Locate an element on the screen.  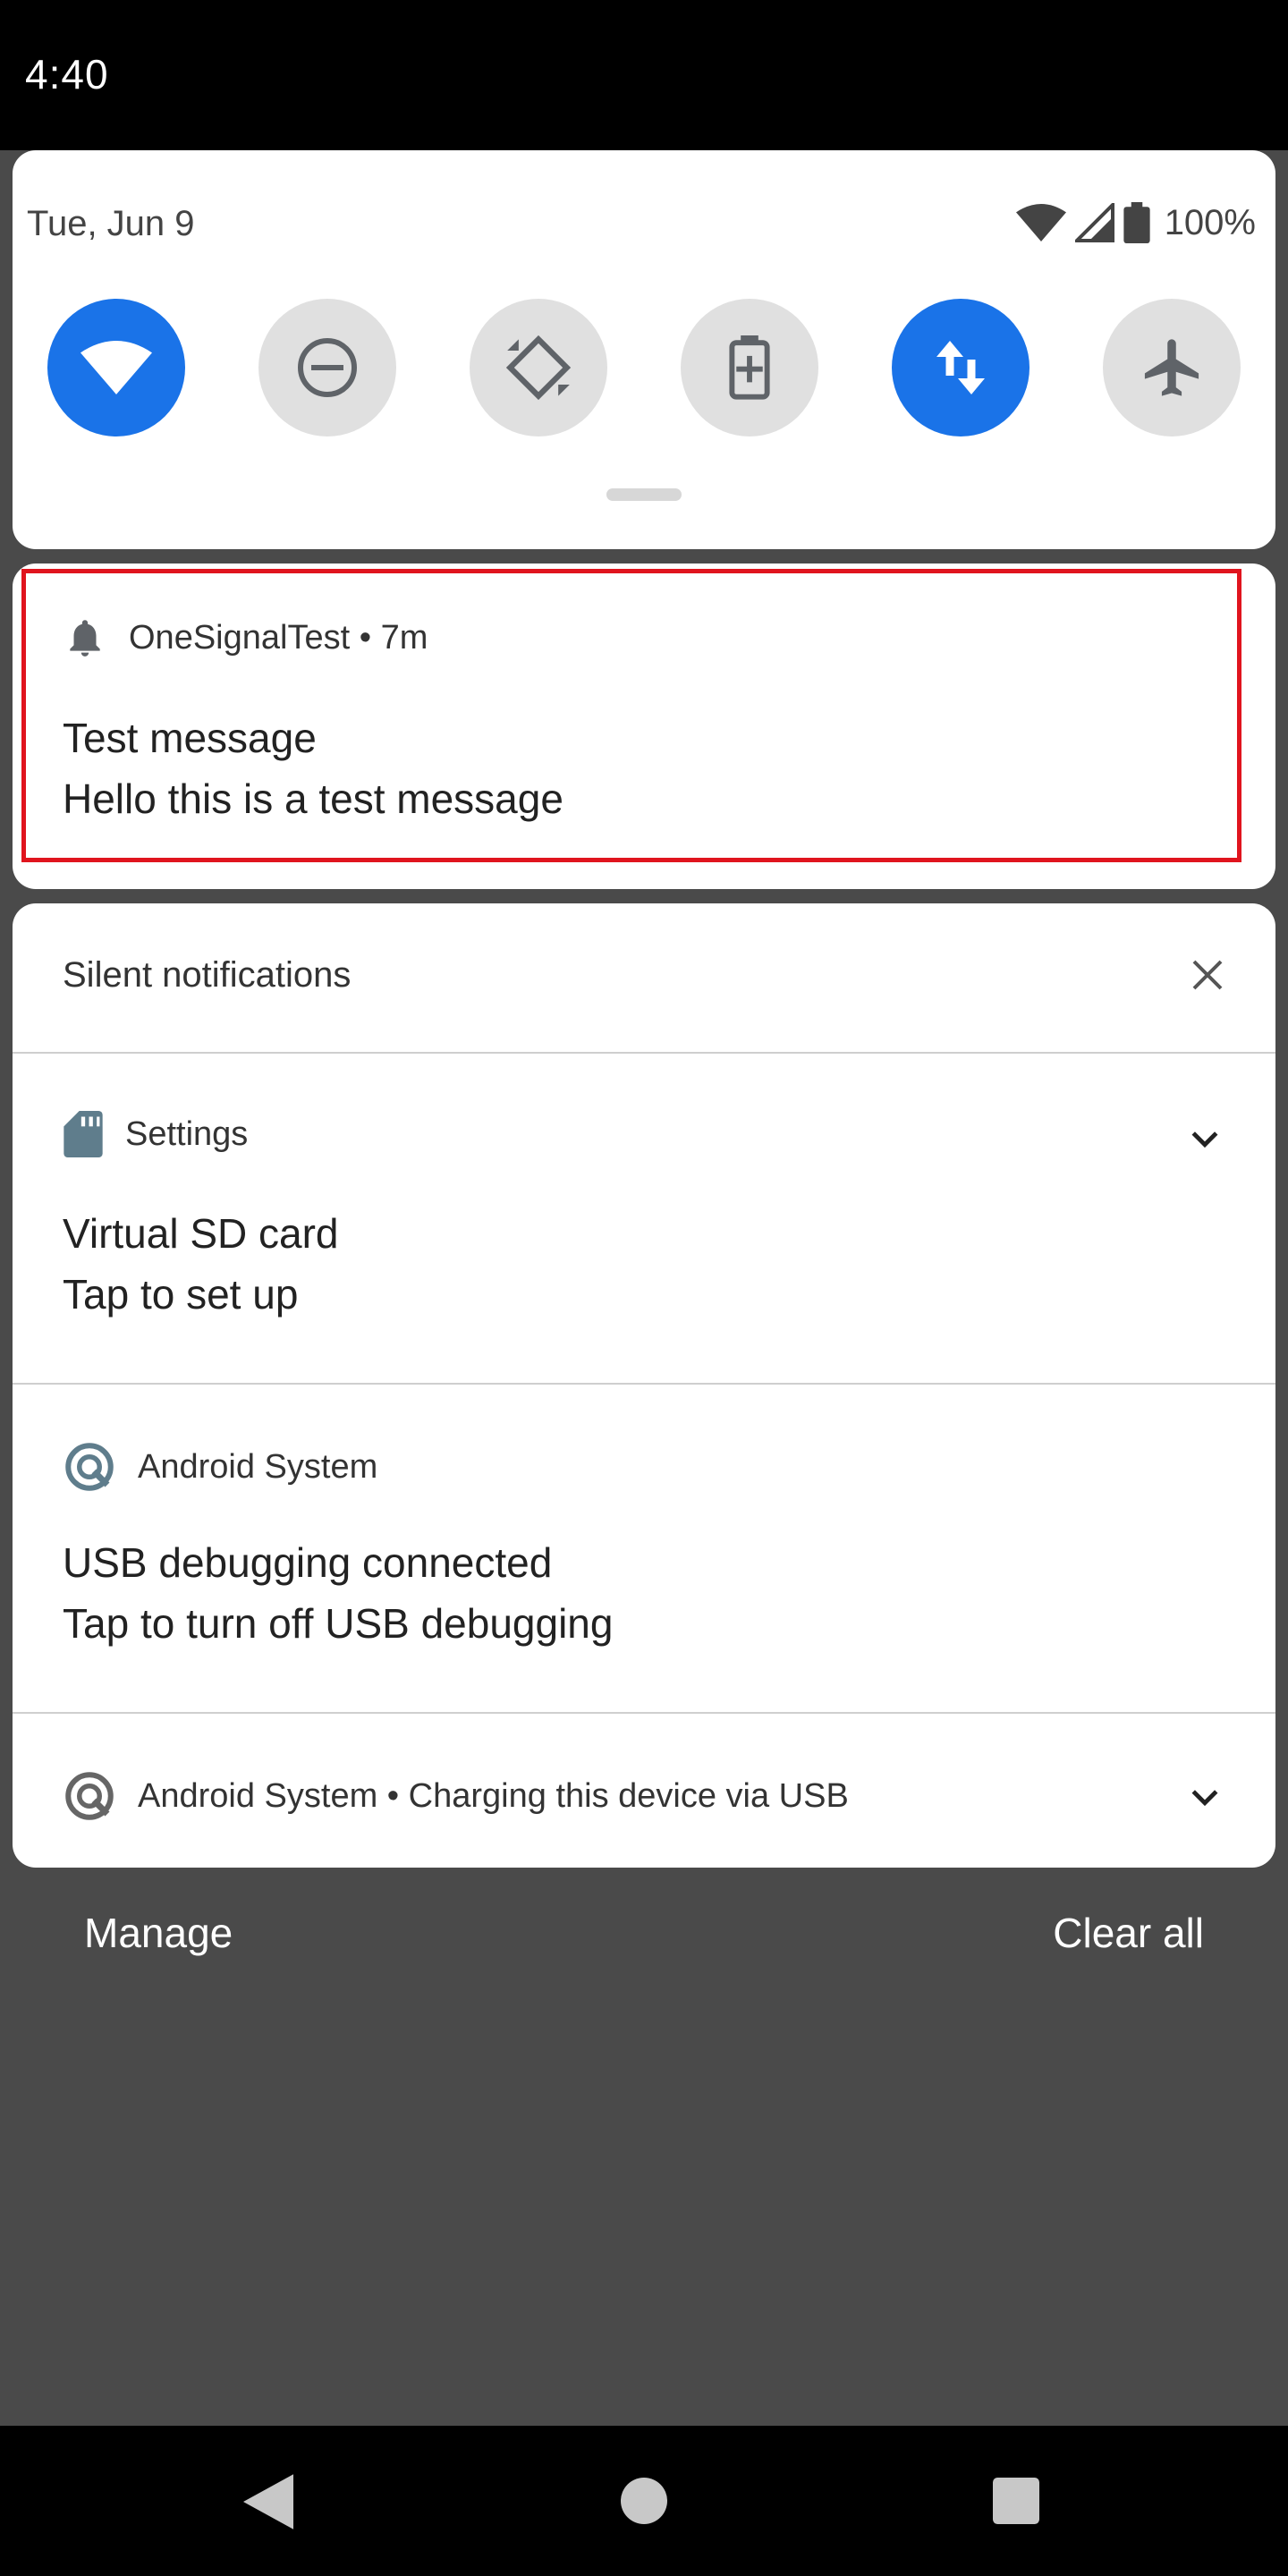
status-time: 4:40 is located at coordinates (67, 74).